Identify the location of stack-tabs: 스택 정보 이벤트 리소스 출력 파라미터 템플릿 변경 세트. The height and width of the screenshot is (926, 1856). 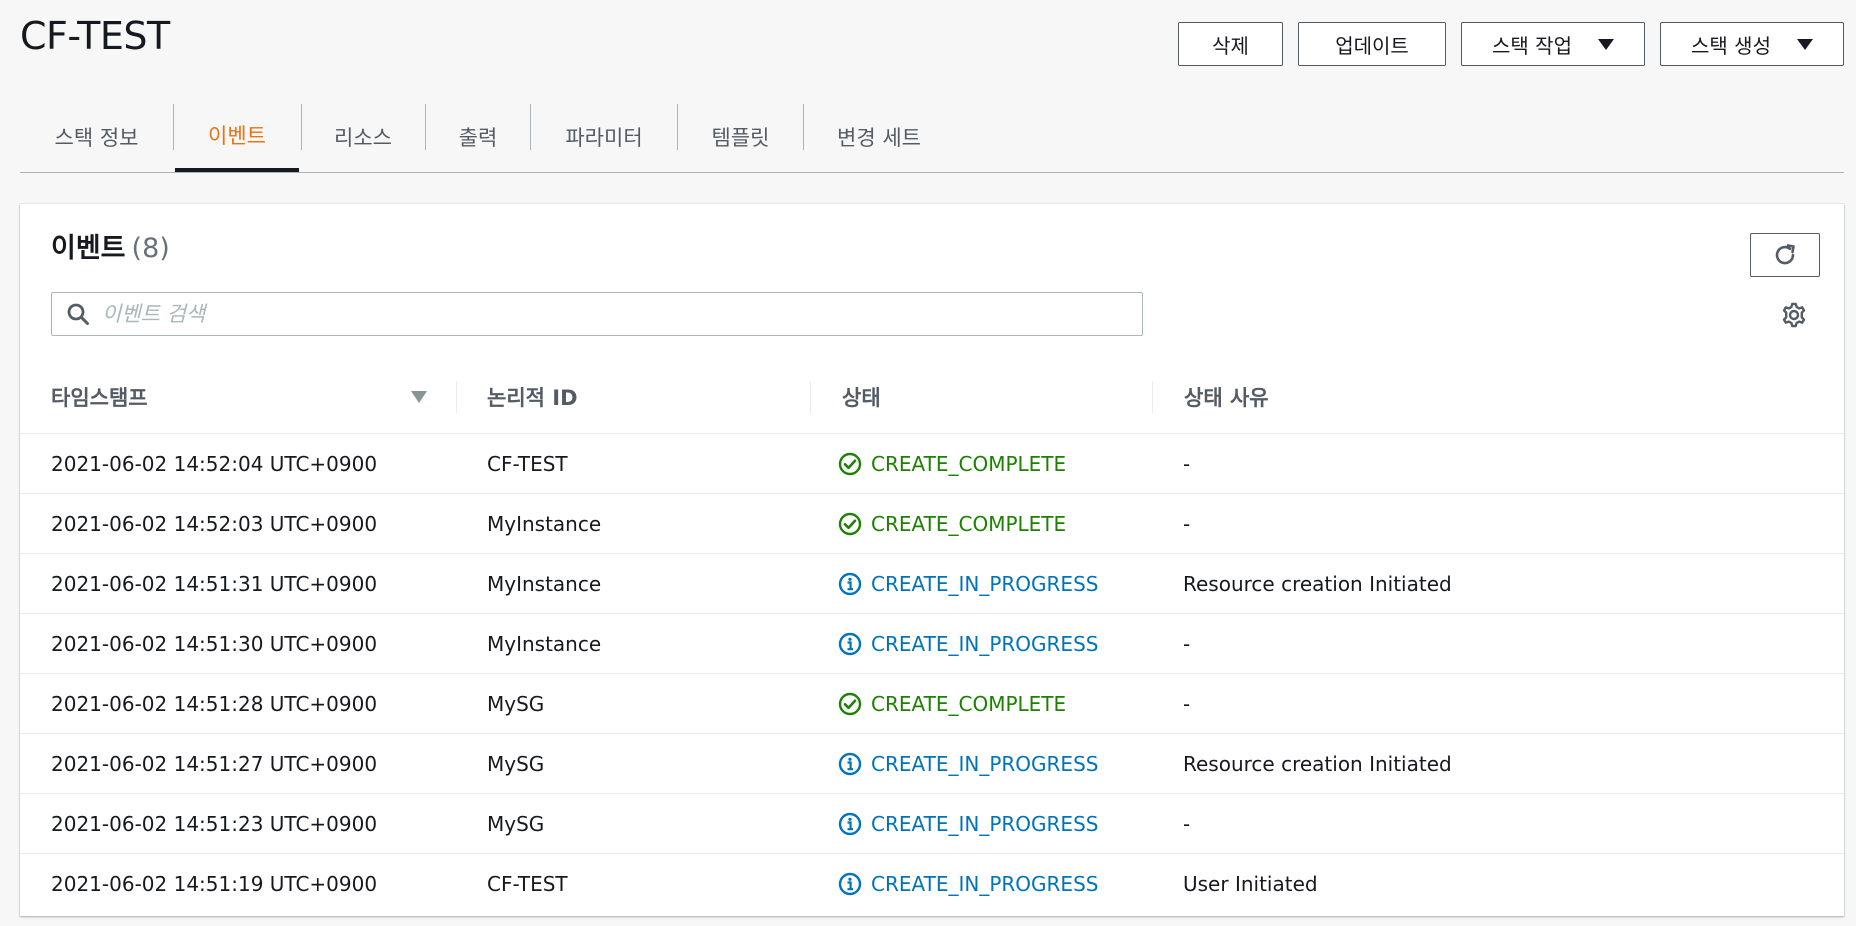
(932, 137).